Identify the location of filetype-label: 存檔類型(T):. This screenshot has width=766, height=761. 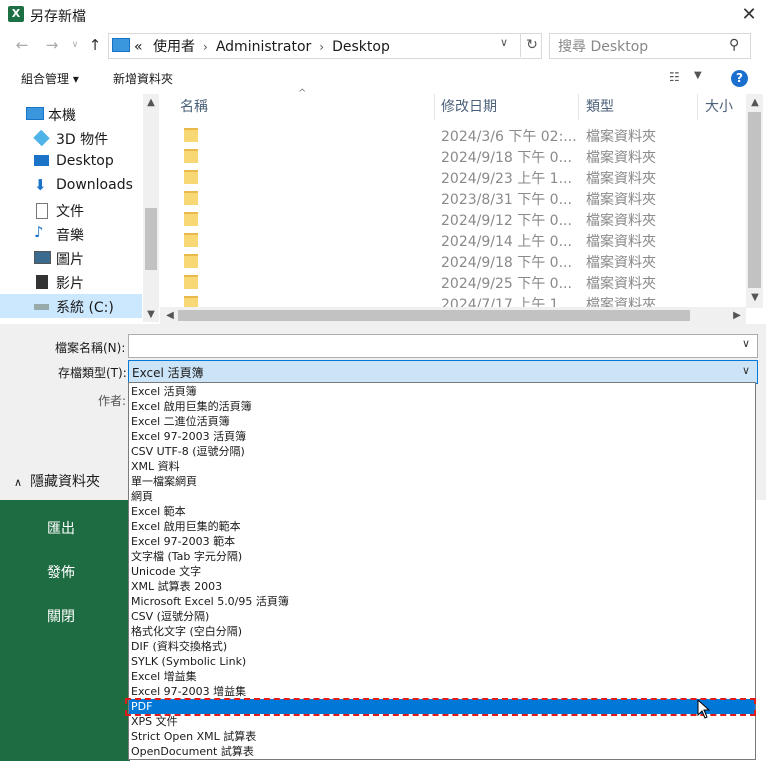
(92, 373).